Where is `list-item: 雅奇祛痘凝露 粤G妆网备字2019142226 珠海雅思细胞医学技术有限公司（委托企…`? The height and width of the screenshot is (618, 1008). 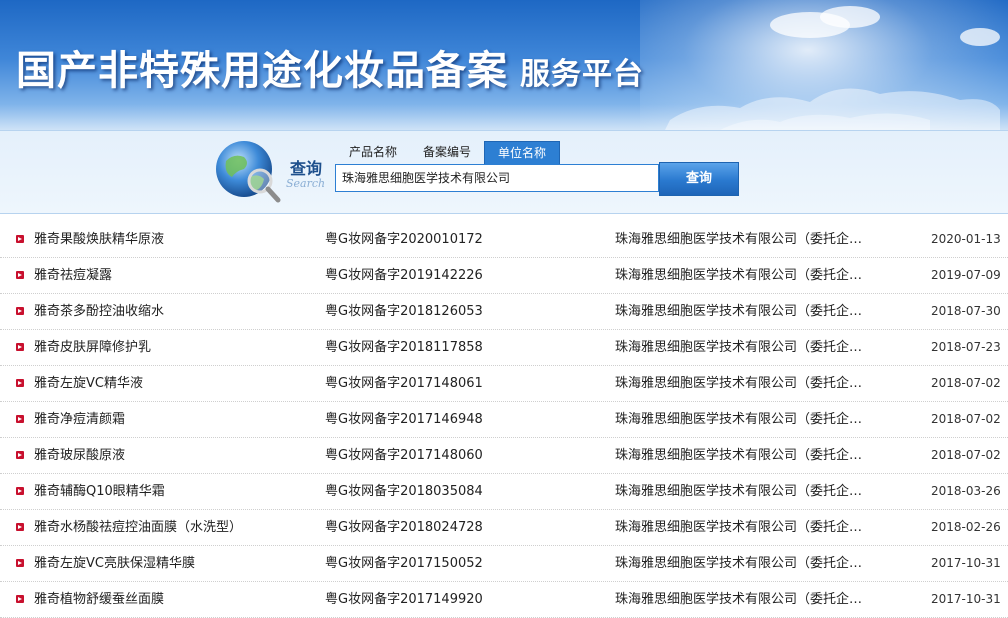 list-item: 雅奇祛痘凝露 粤G妆网备字2019142226 珠海雅思细胞医学技术有限公司（委托企… is located at coordinates (504, 276).